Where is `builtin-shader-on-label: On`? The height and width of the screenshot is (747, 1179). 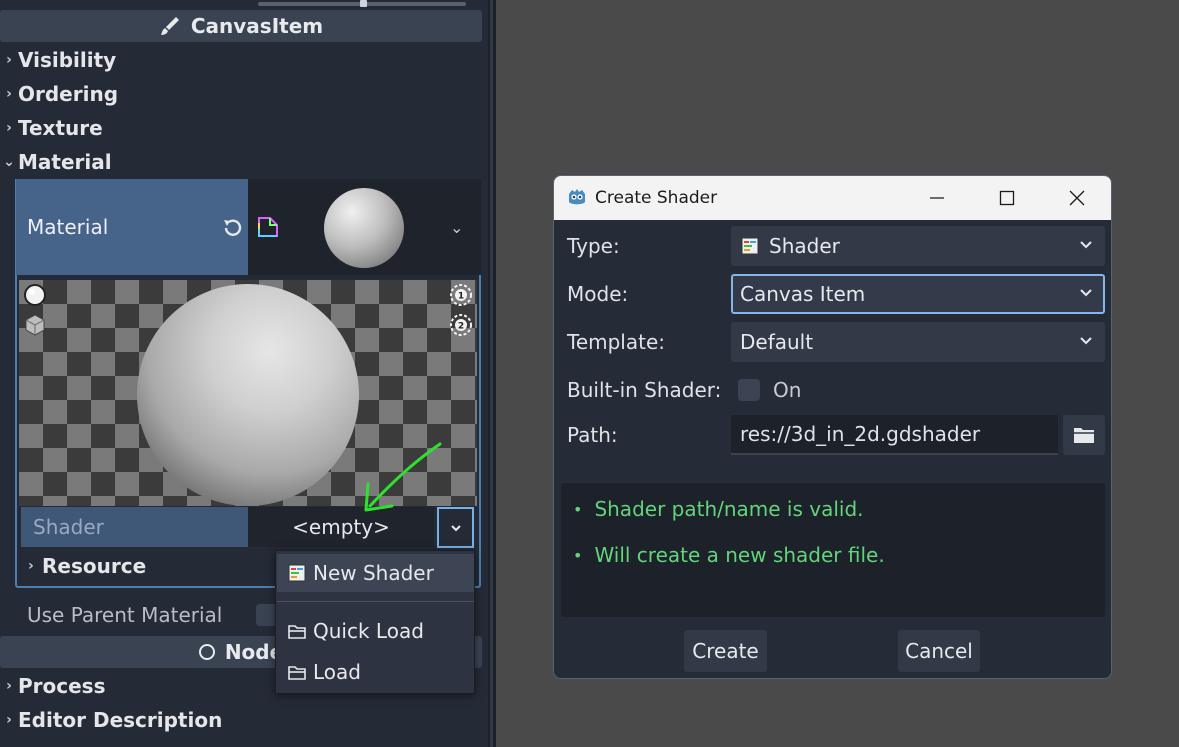
builtin-shader-on-label: On is located at coordinates (787, 390).